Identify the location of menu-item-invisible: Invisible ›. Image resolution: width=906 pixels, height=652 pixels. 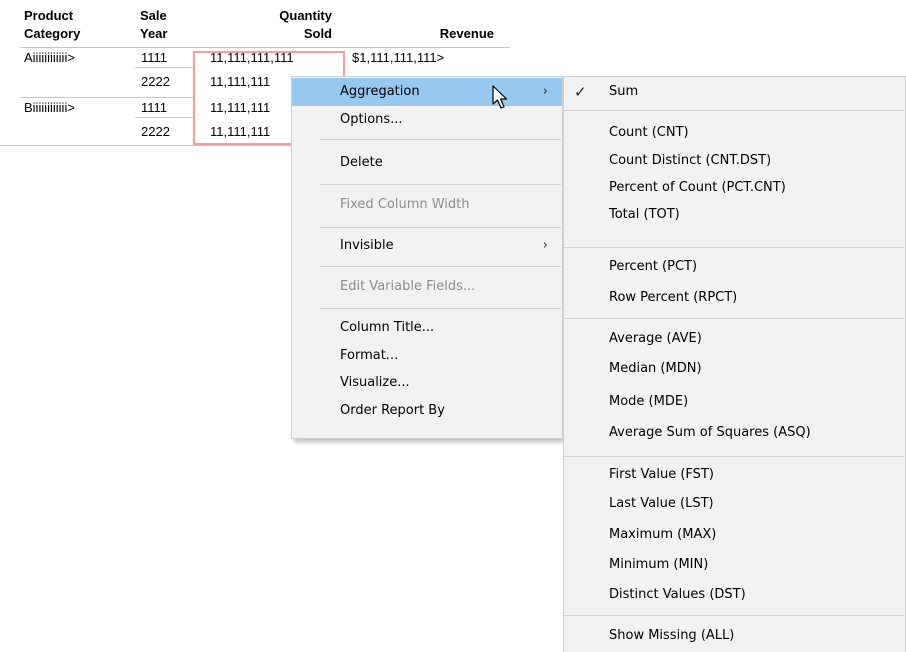
(427, 246).